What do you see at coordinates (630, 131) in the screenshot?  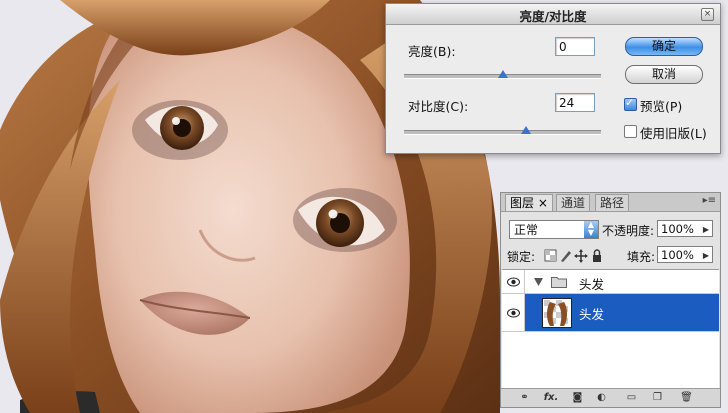 I see `legacy-checkbox` at bounding box center [630, 131].